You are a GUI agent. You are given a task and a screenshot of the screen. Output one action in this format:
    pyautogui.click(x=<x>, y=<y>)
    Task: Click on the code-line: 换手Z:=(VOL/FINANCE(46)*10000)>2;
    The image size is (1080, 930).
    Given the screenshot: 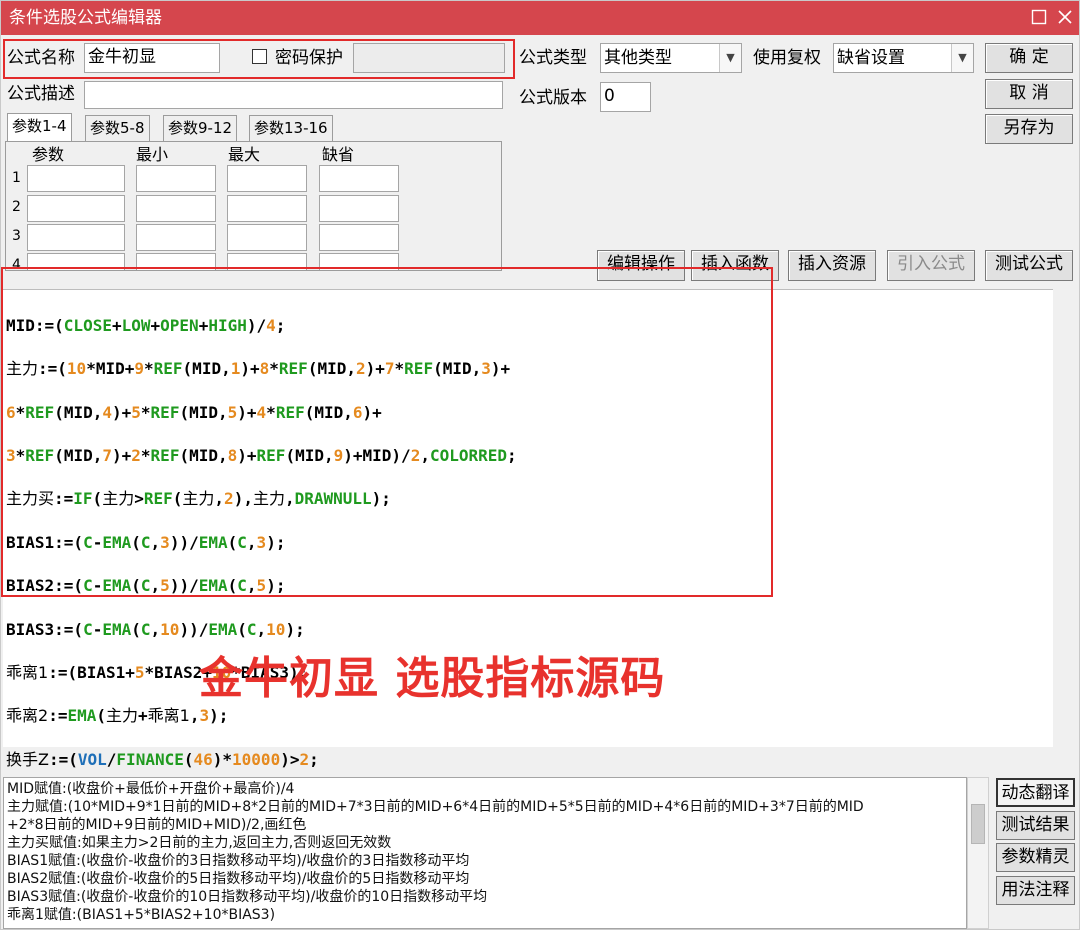 What is the action you would take?
    pyautogui.click(x=162, y=759)
    